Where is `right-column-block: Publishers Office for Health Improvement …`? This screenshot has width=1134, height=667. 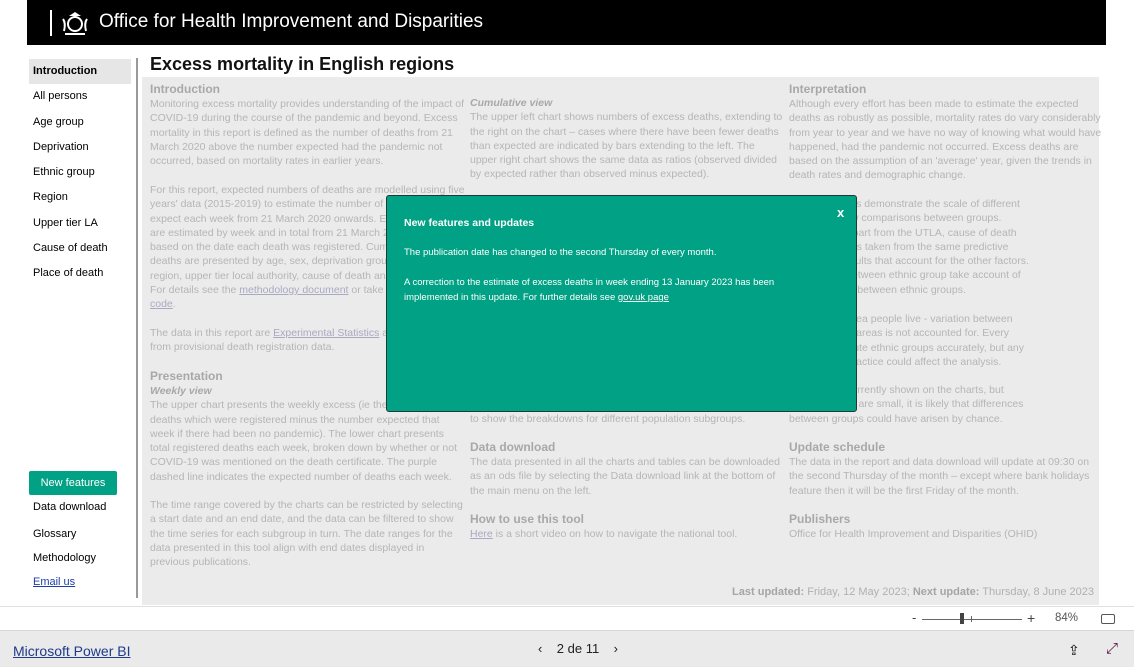
right-column-block: Publishers Office for Health Improvement … is located at coordinates (913, 526).